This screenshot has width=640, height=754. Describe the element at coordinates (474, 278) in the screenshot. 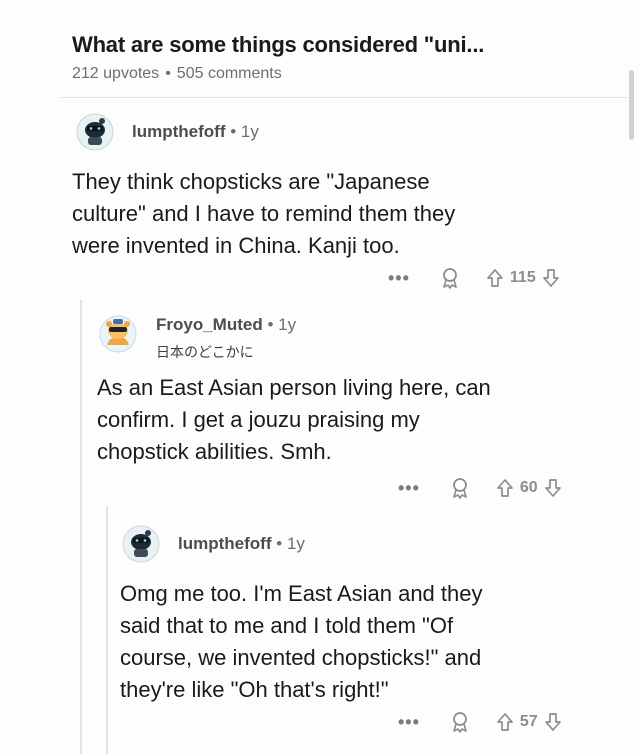

I see `comment-actions: ••• 115` at that location.